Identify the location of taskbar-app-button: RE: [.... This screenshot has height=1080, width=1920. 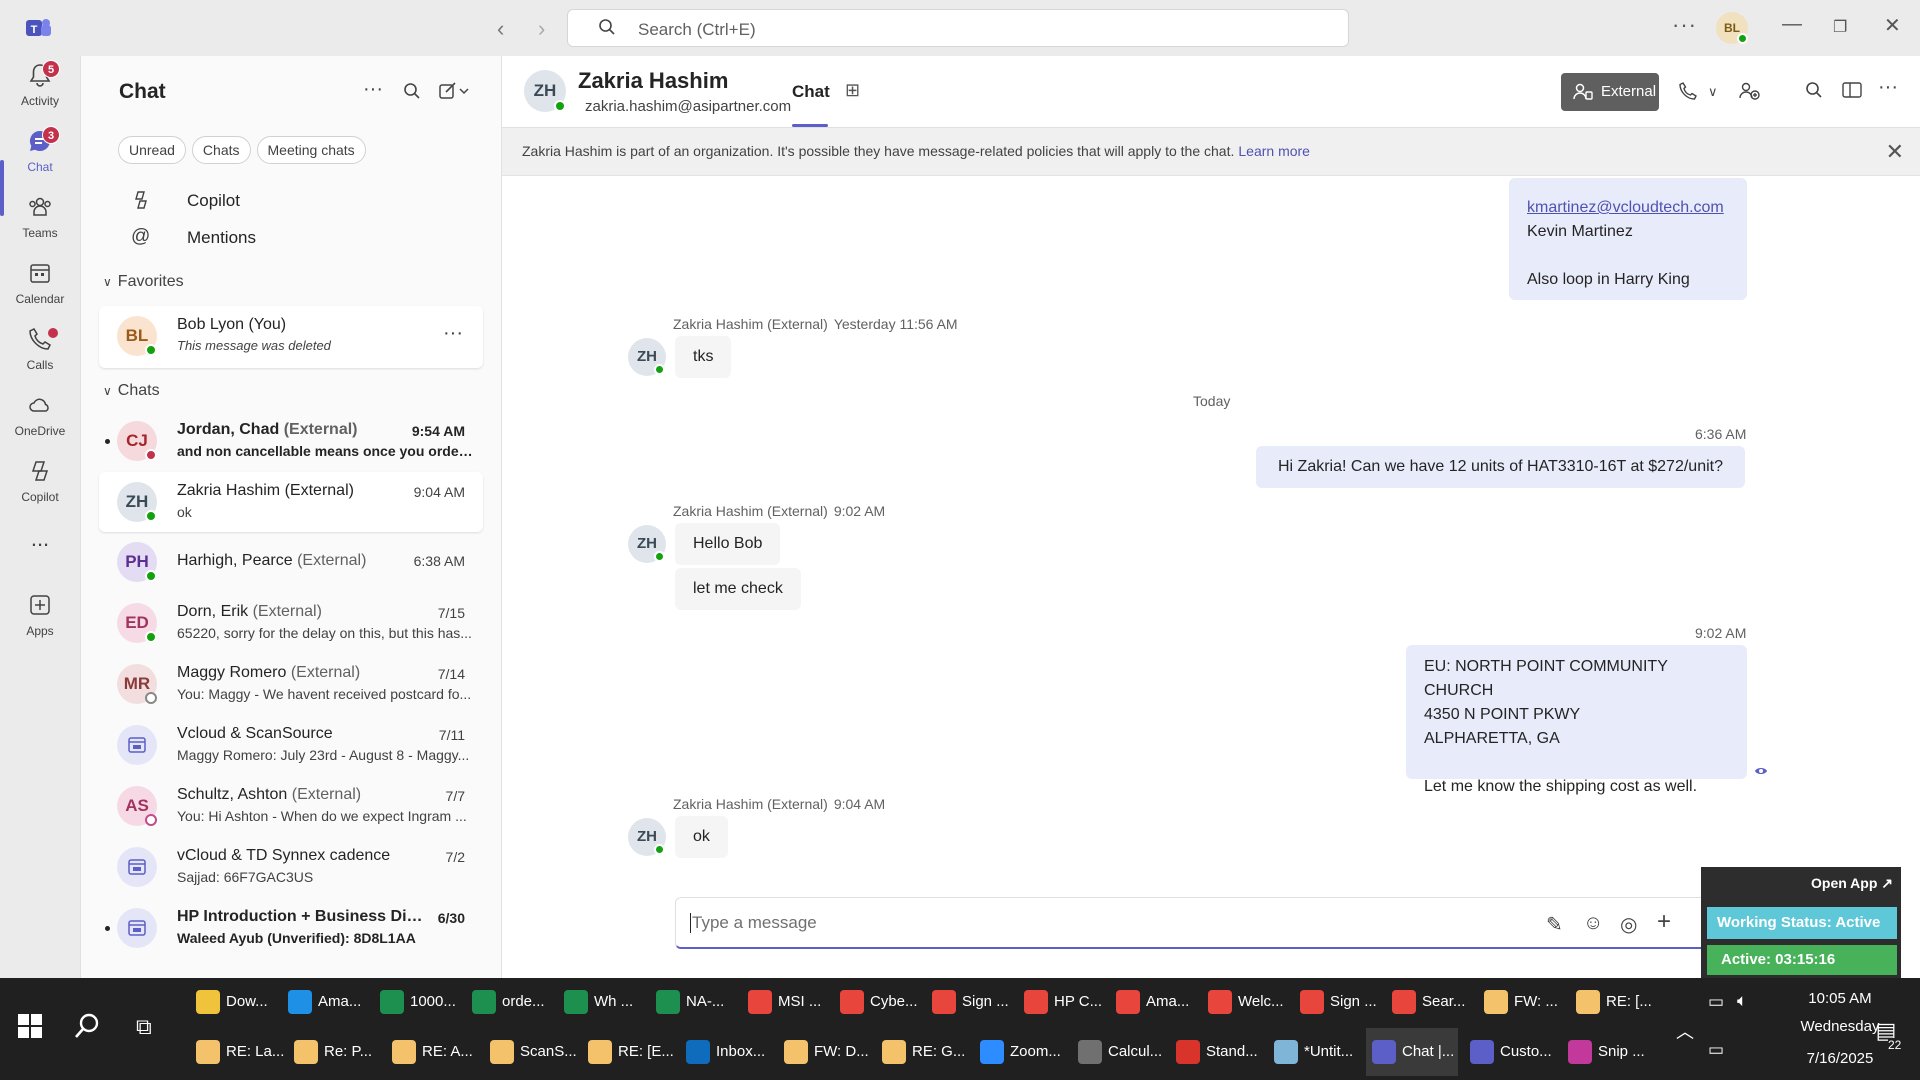
(1616, 1002).